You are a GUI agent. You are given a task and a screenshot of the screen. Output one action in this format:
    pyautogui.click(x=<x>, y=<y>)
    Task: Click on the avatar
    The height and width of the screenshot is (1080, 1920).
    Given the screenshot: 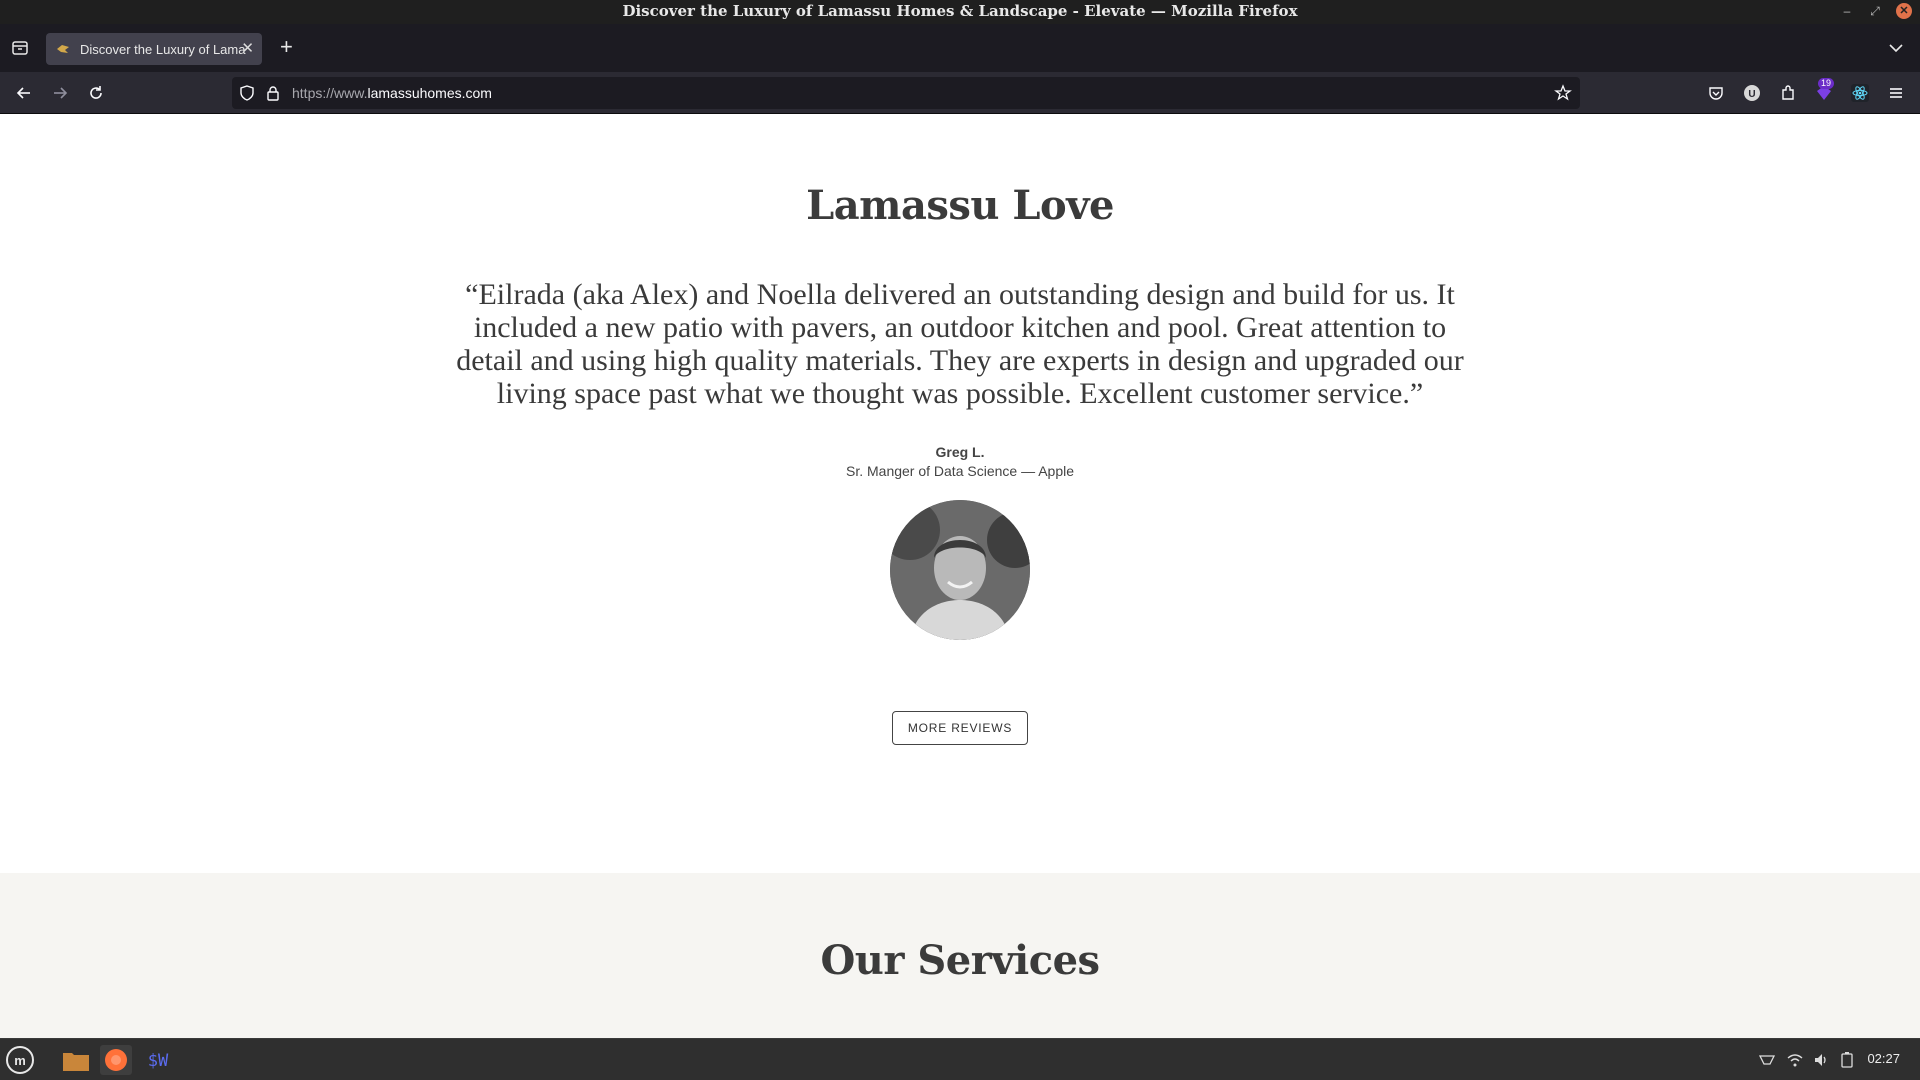 What is the action you would take?
    pyautogui.click(x=960, y=570)
    